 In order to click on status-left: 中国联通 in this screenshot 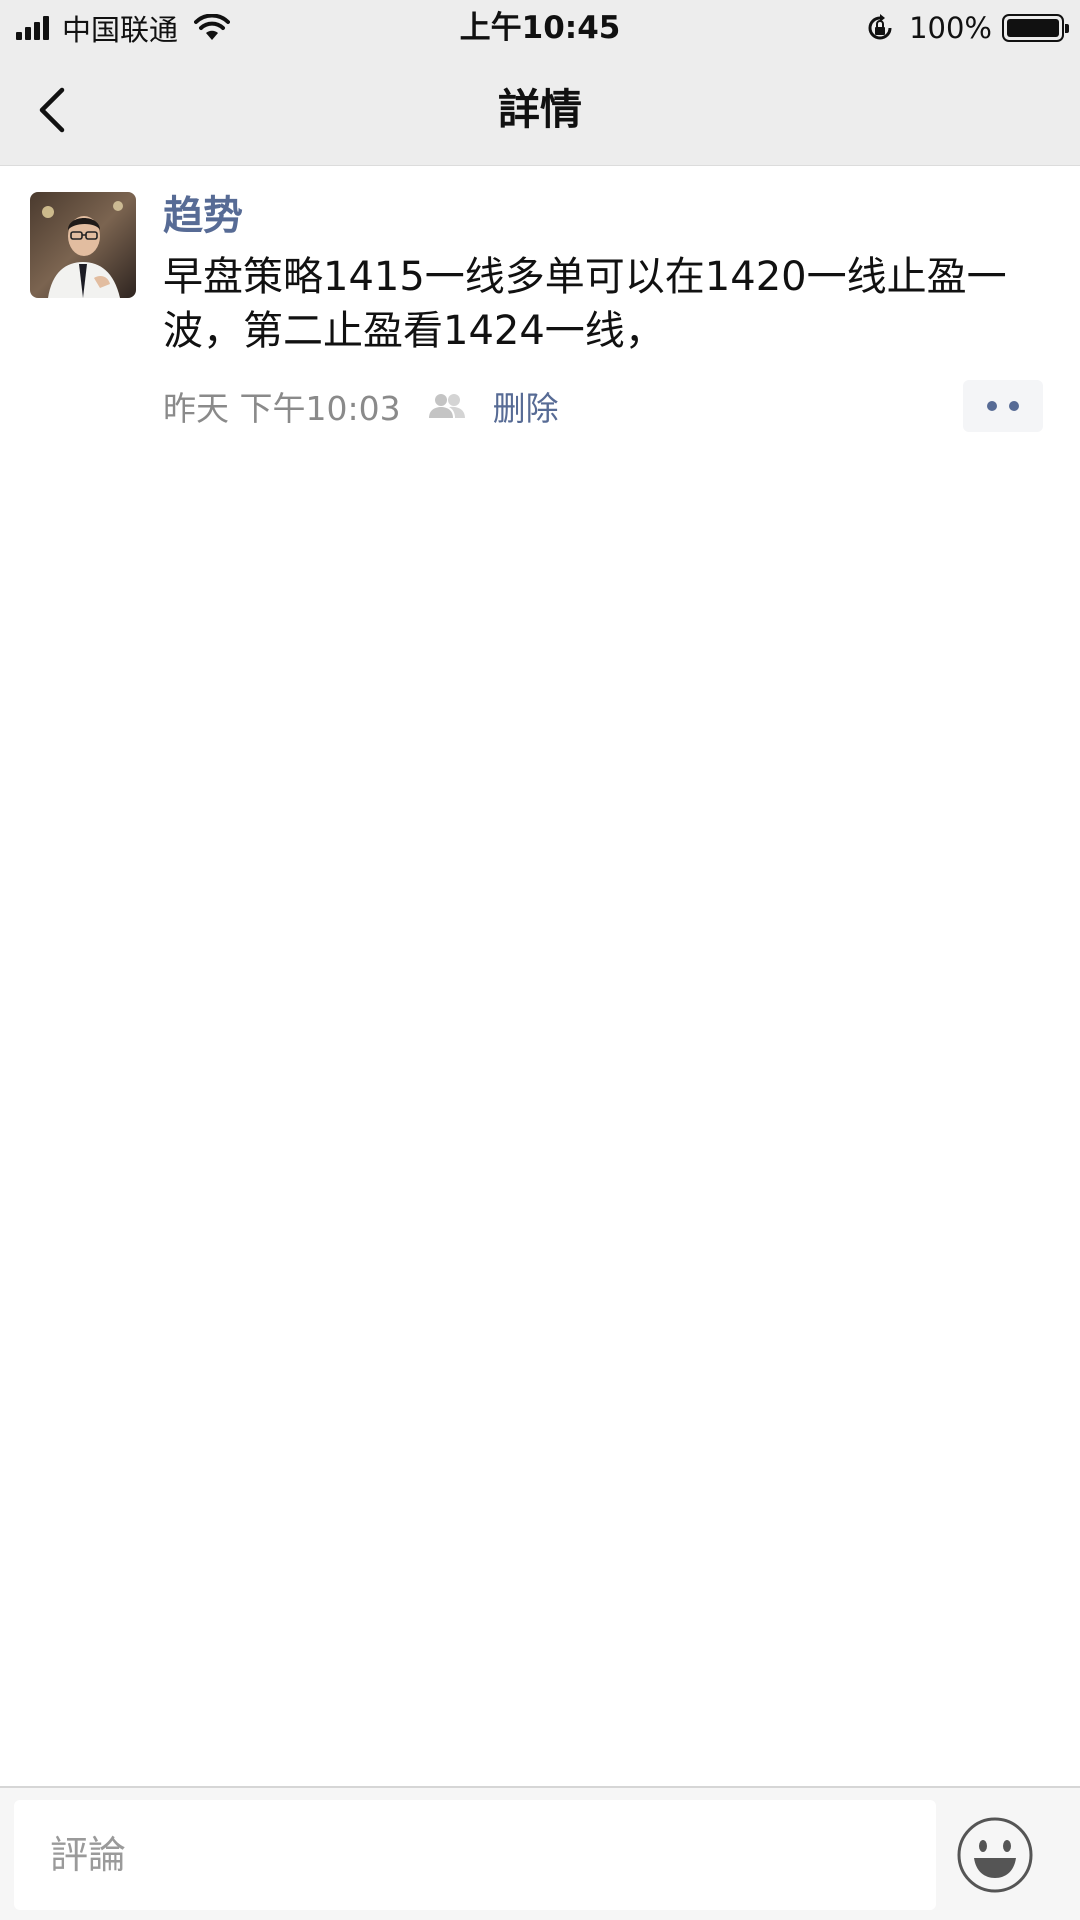, I will do `click(123, 28)`.